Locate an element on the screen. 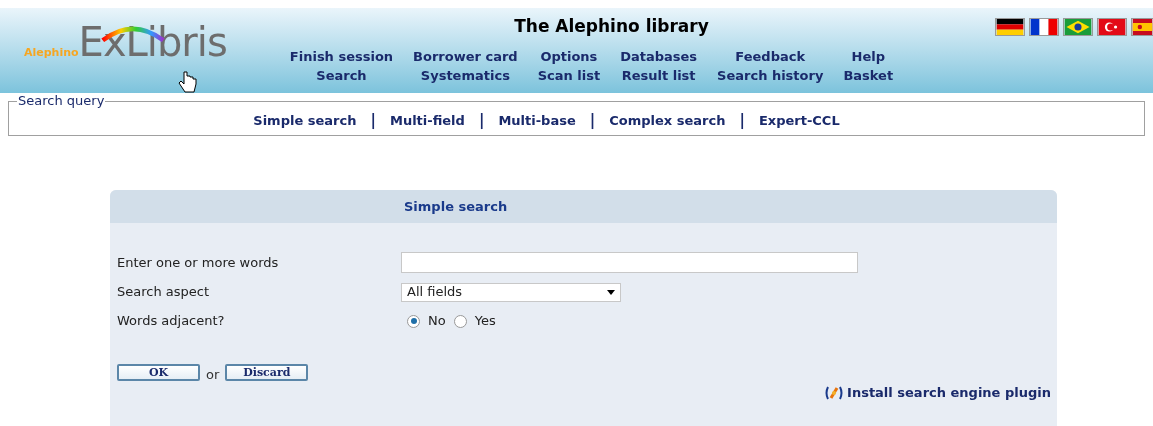 Image resolution: width=1153 pixels, height=426 pixels. menu-link: Options is located at coordinates (569, 56).